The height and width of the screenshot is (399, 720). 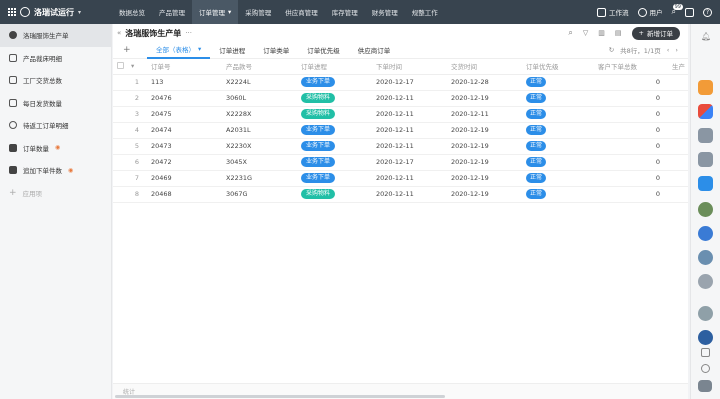 What do you see at coordinates (276, 50) in the screenshot?
I see `tab-order-type: 订单类单` at bounding box center [276, 50].